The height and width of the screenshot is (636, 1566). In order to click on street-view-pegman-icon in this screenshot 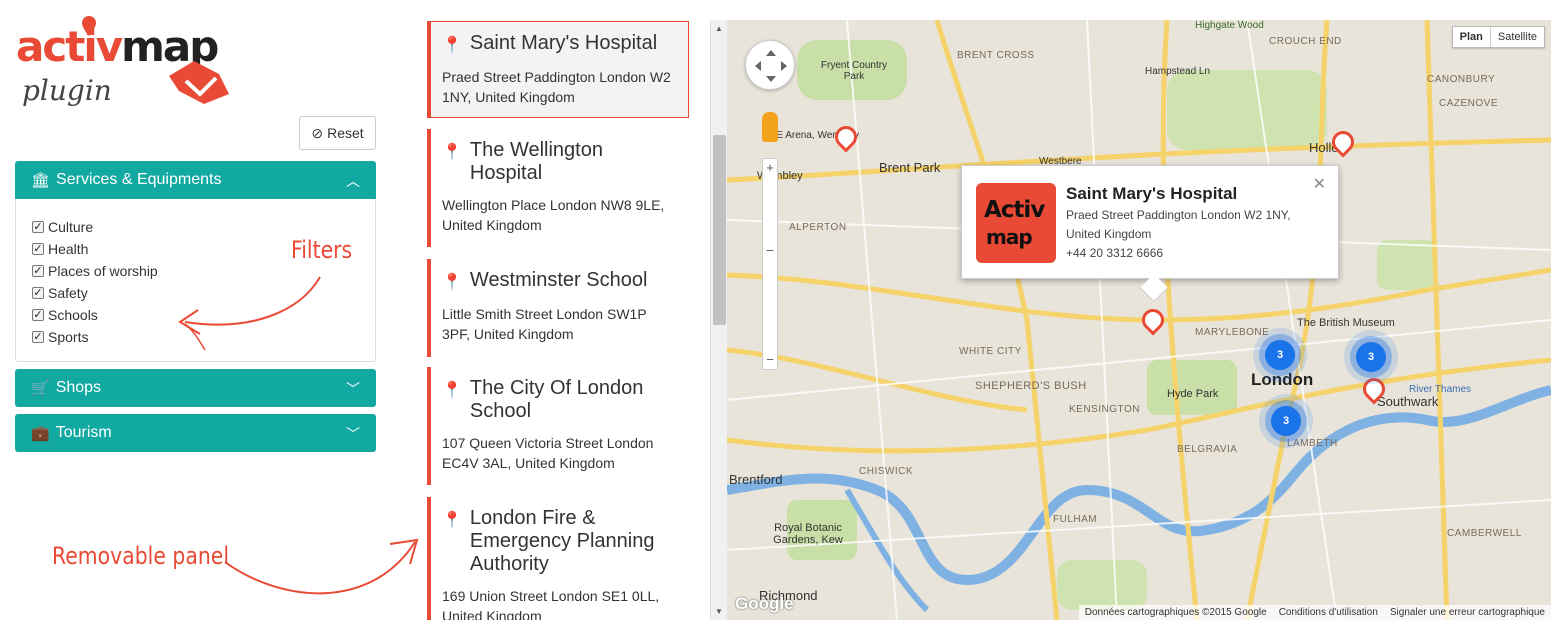, I will do `click(770, 127)`.